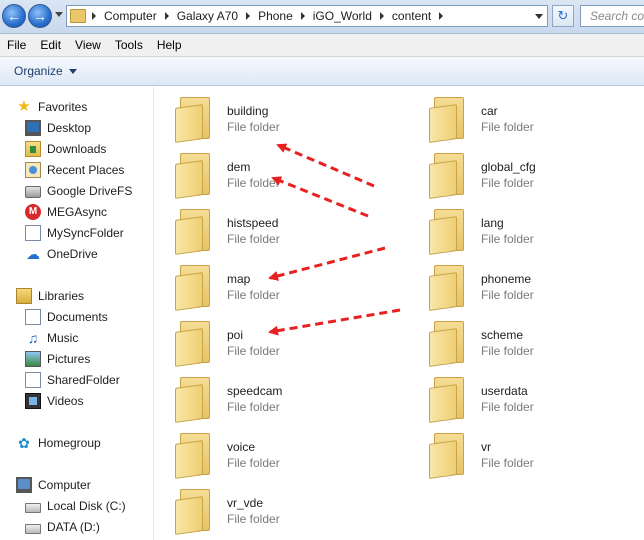 The image size is (644, 540). Describe the element at coordinates (59, 14) in the screenshot. I see `recent-pages-dropdown-icon` at that location.